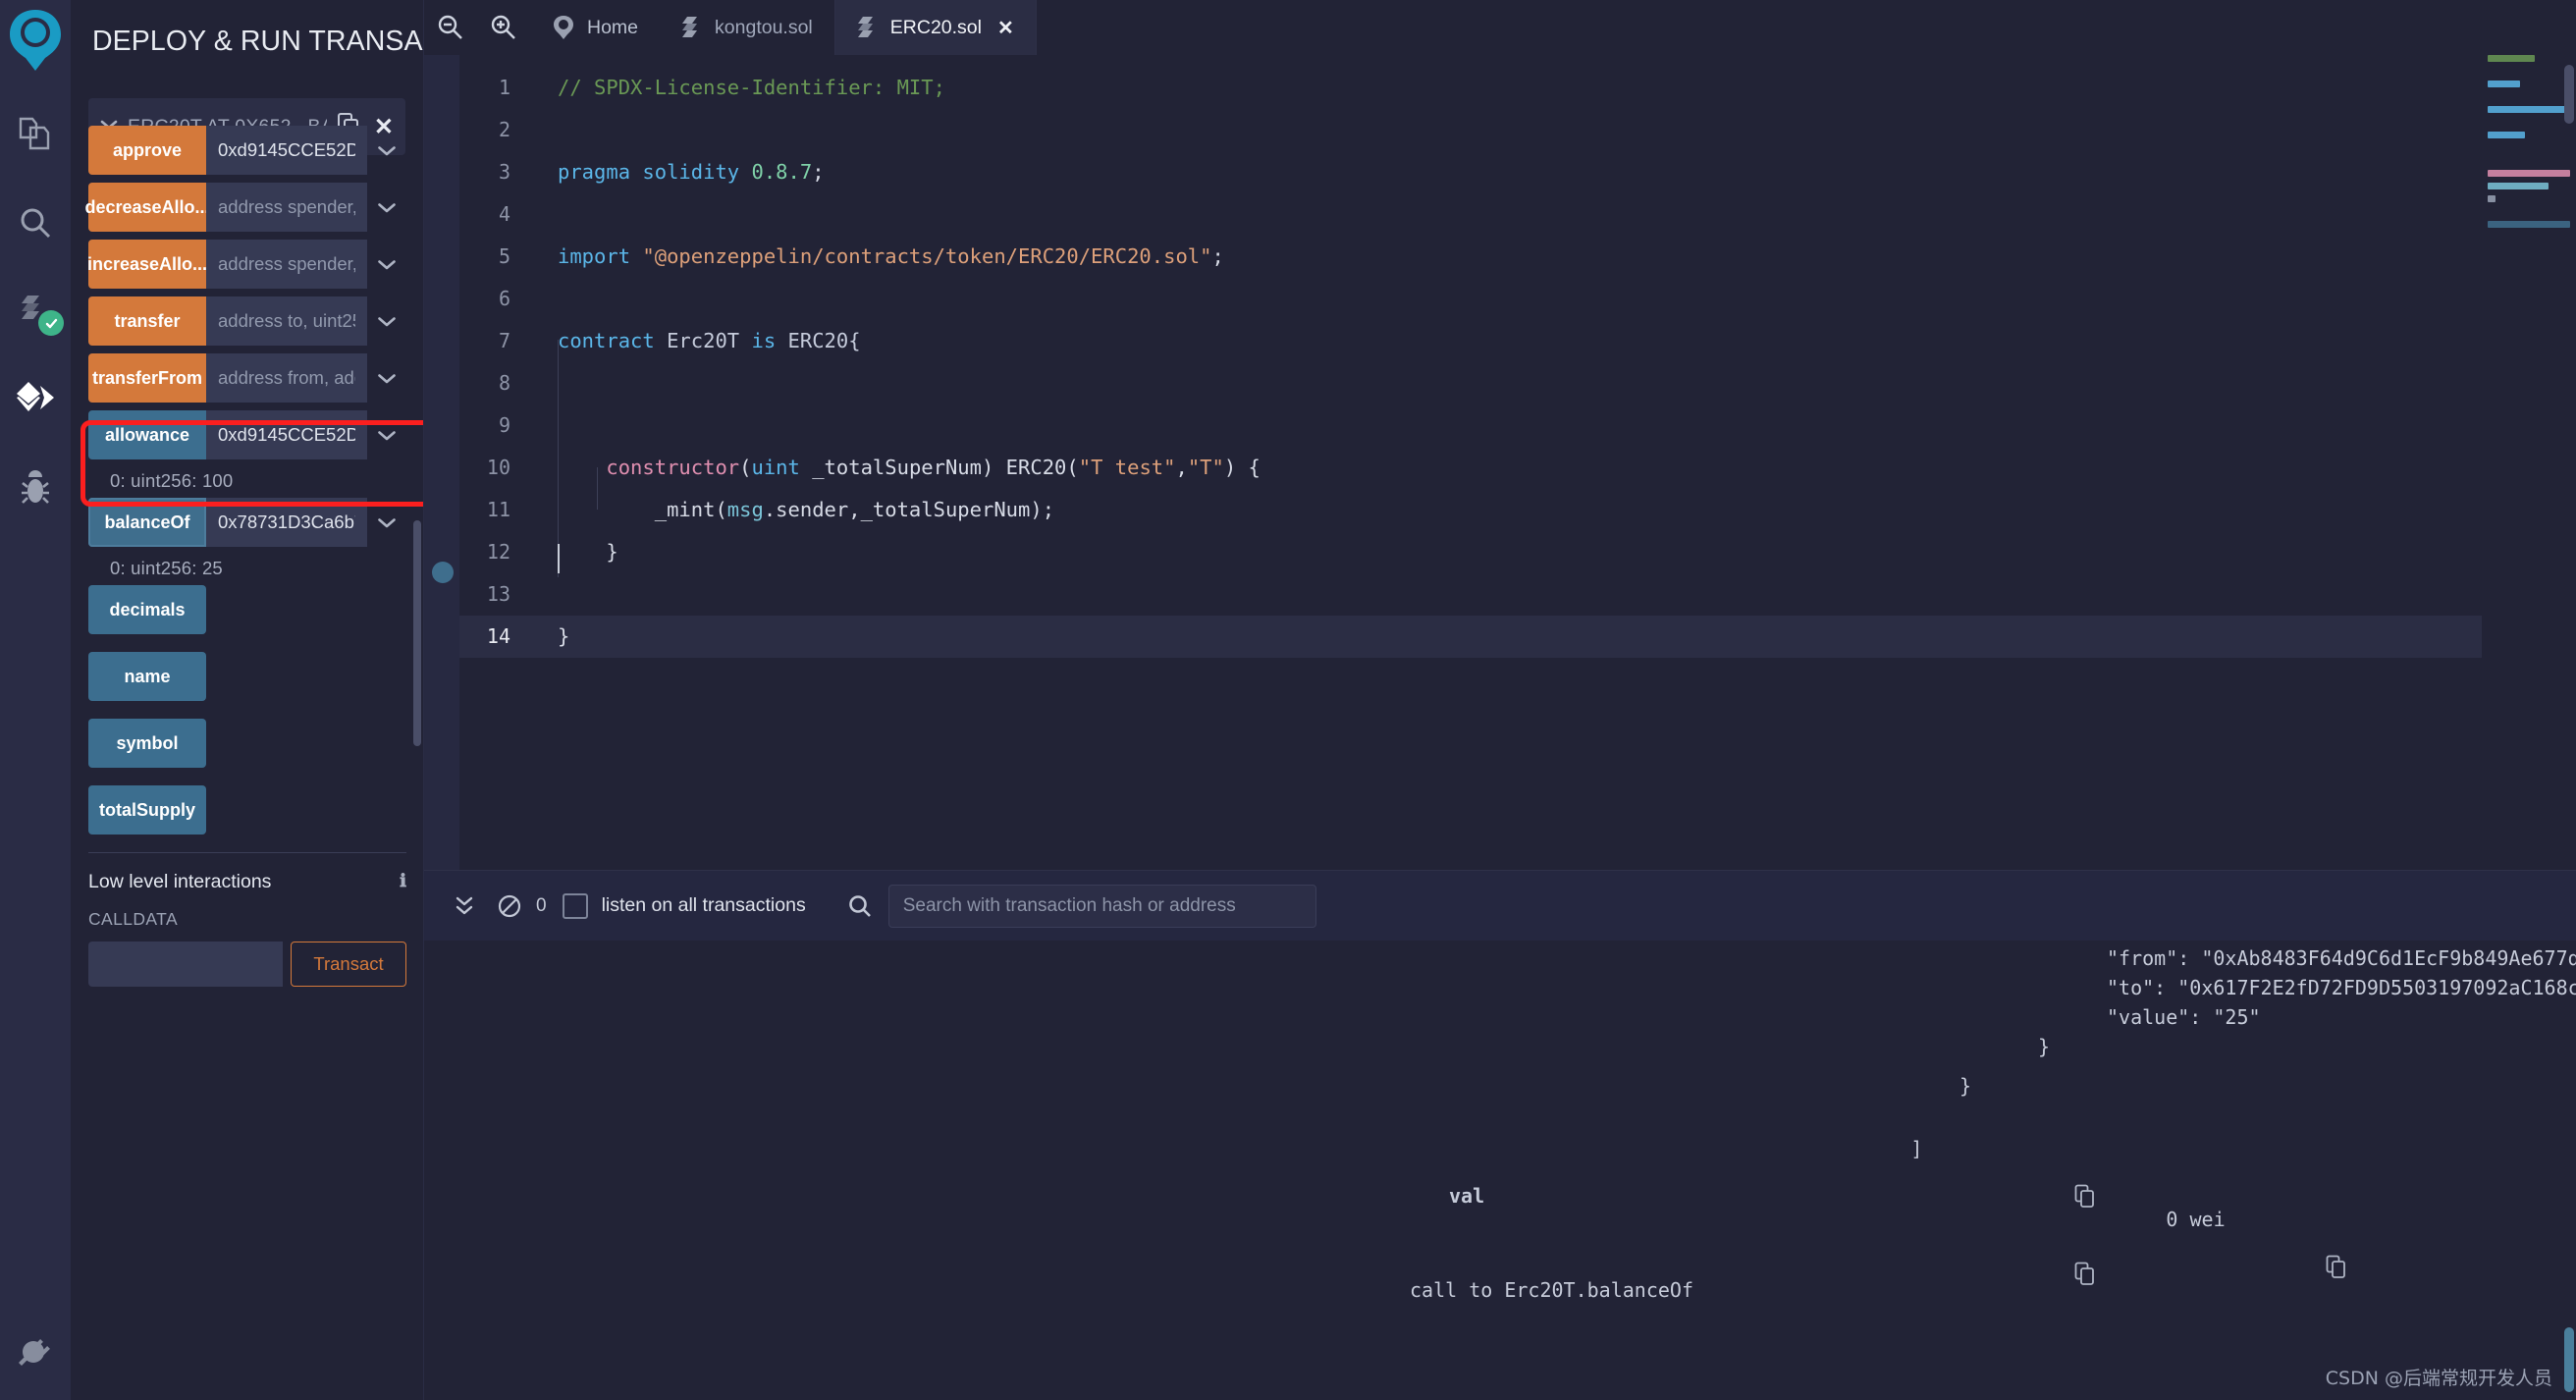 The width and height of the screenshot is (2576, 1400). What do you see at coordinates (133, 919) in the screenshot?
I see `calldata-label: CALLDATA` at bounding box center [133, 919].